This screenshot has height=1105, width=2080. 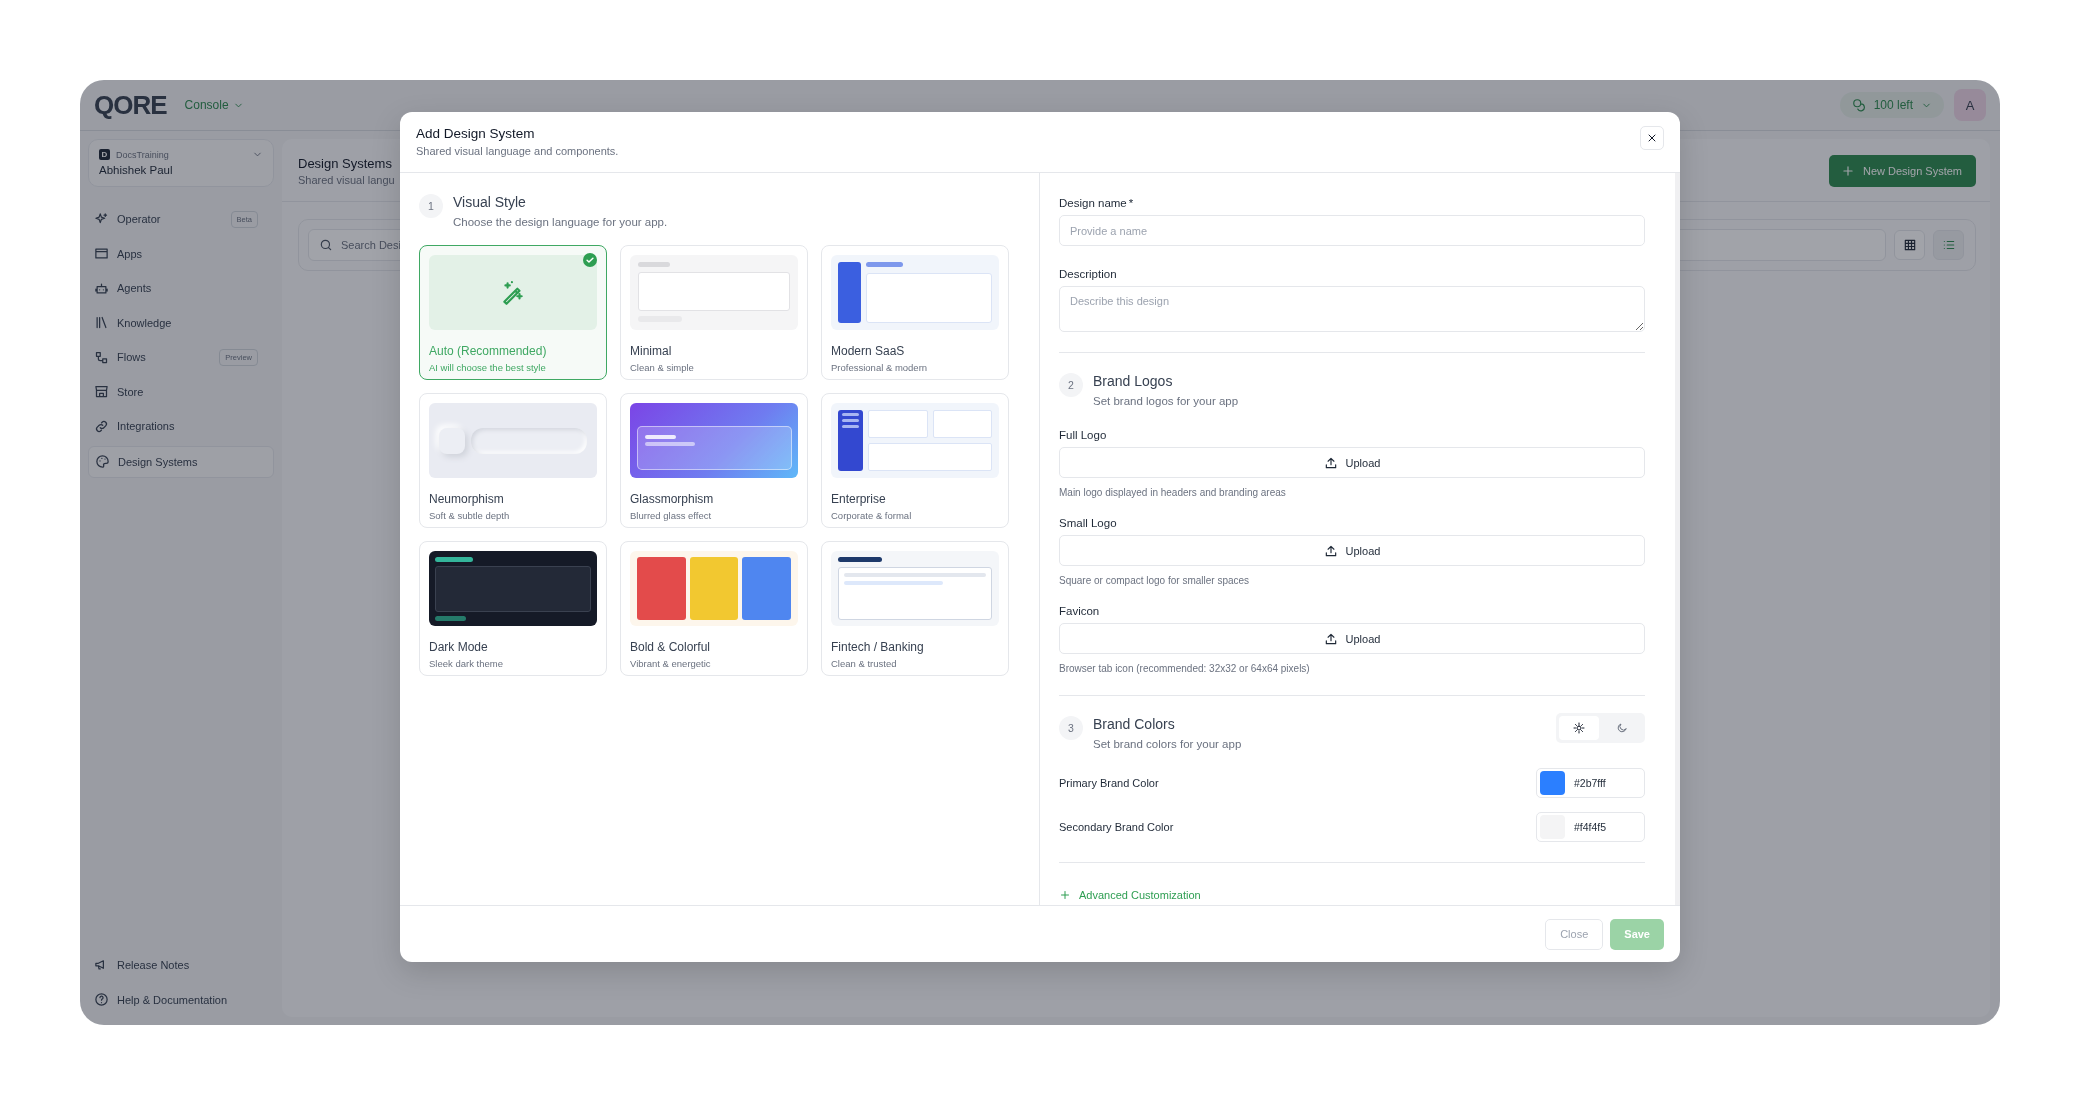 I want to click on page-title: Design Systems, so click(x=345, y=163).